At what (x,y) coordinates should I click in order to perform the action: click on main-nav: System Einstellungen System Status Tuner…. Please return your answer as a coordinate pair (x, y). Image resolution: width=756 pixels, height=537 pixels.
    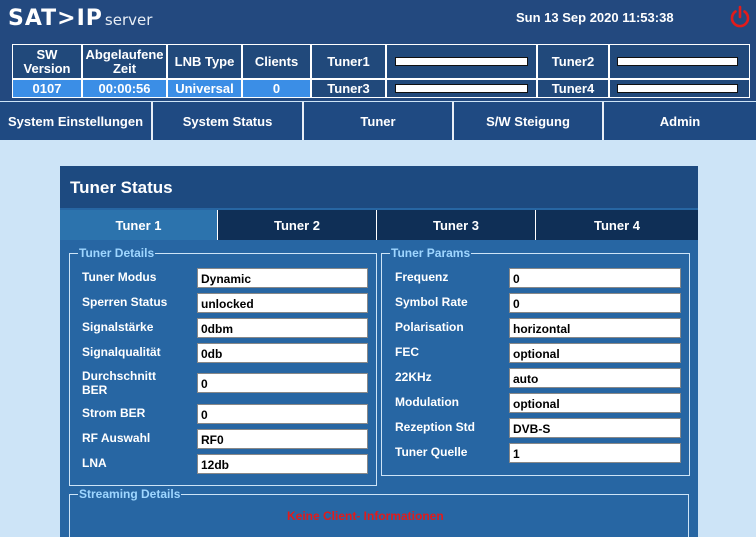
    Looking at the image, I should click on (378, 121).